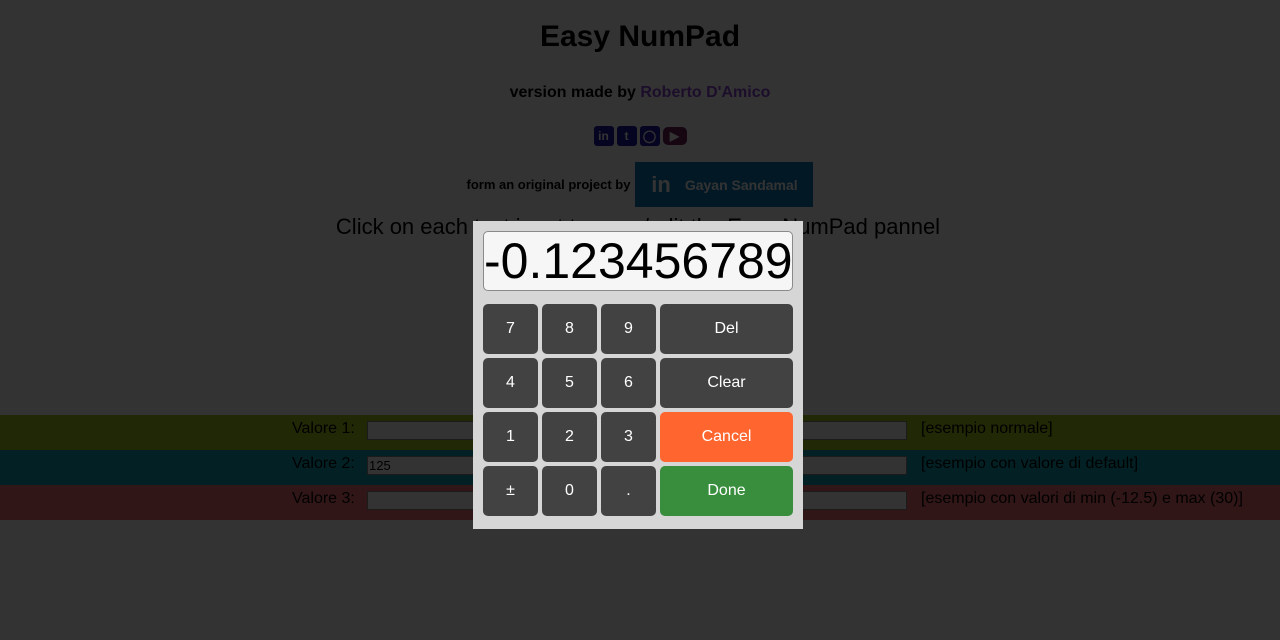 The width and height of the screenshot is (1280, 640). What do you see at coordinates (628, 491) in the screenshot?
I see `decimal-point-button: .` at bounding box center [628, 491].